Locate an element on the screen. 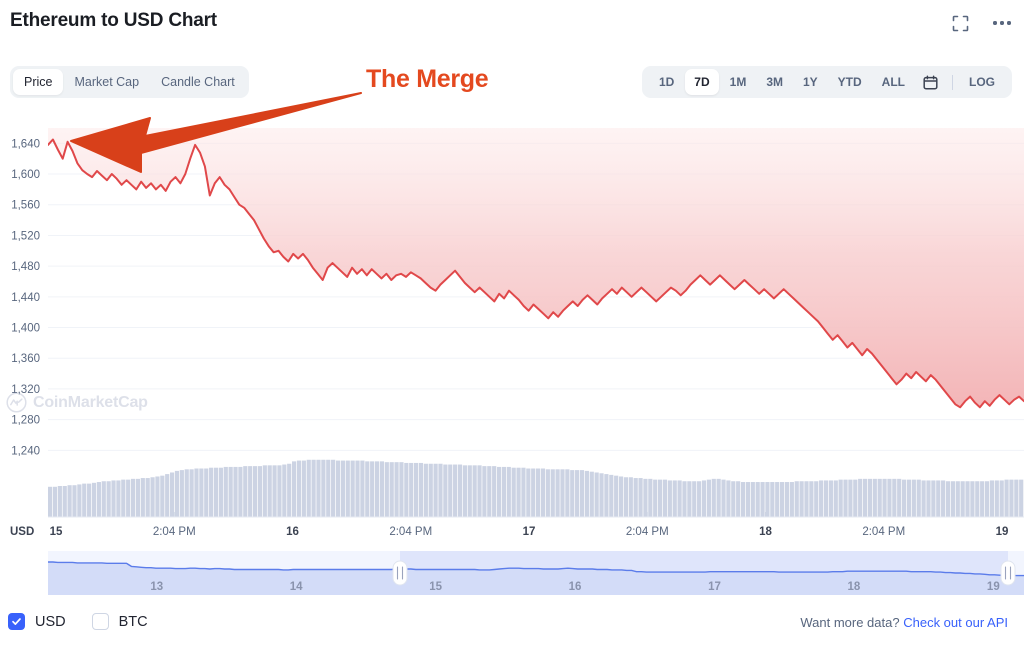  chart-x-axis-labels: 15 2:04 PM 16 2:04 PM 17 2:04 PM 18 2:04 PM 19 is located at coordinates (529, 532).